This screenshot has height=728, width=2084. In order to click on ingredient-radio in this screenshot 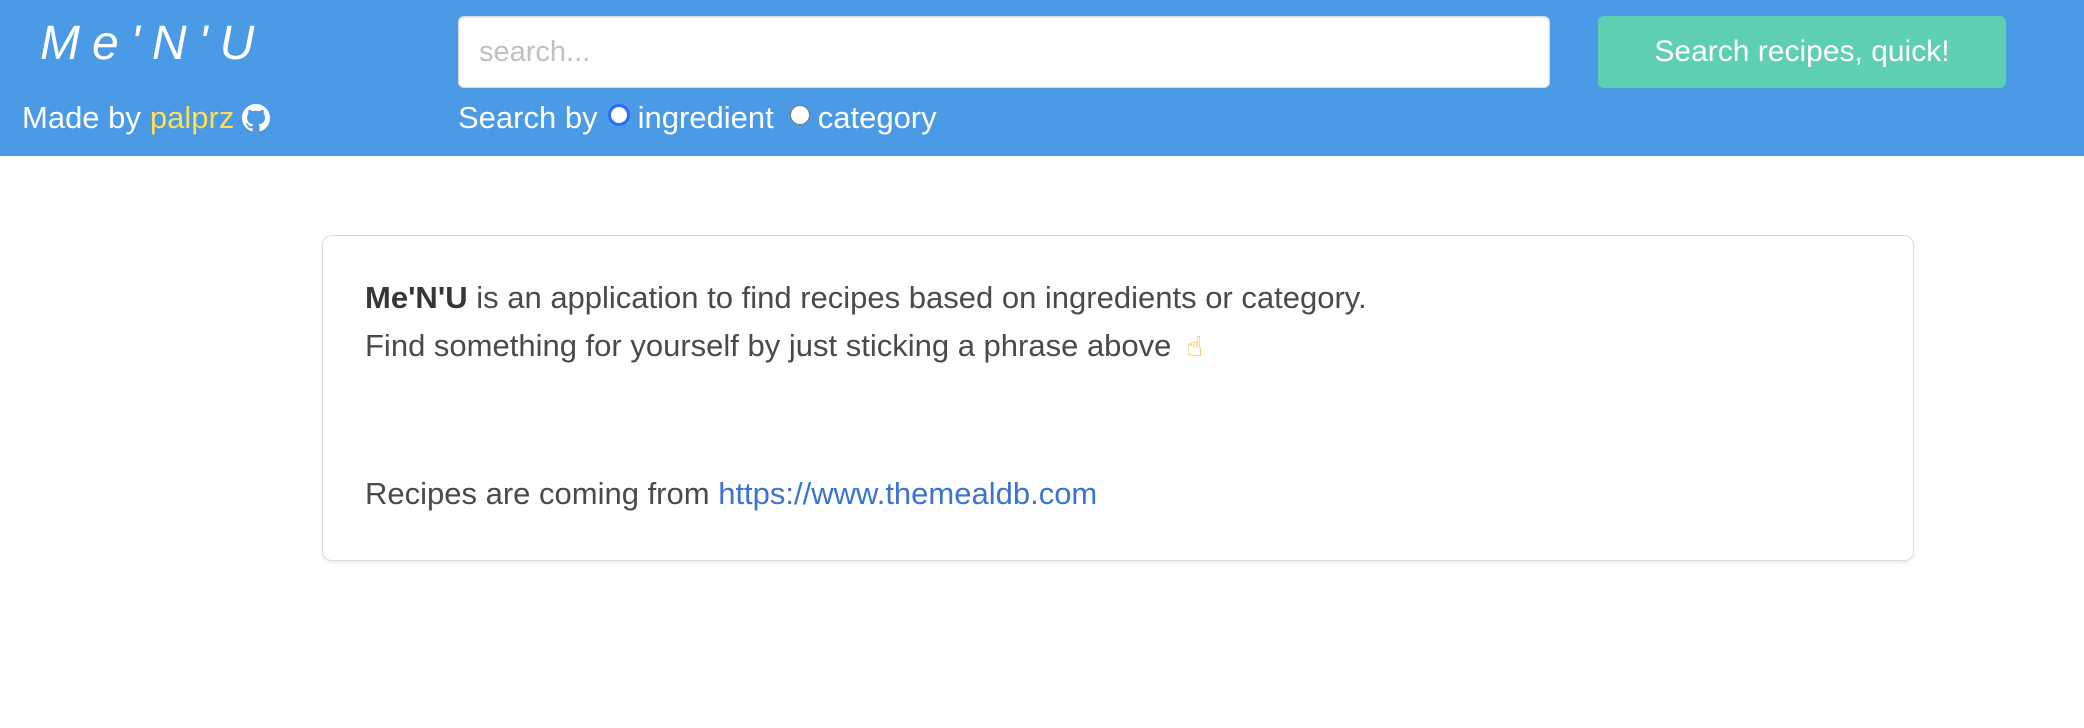, I will do `click(618, 115)`.